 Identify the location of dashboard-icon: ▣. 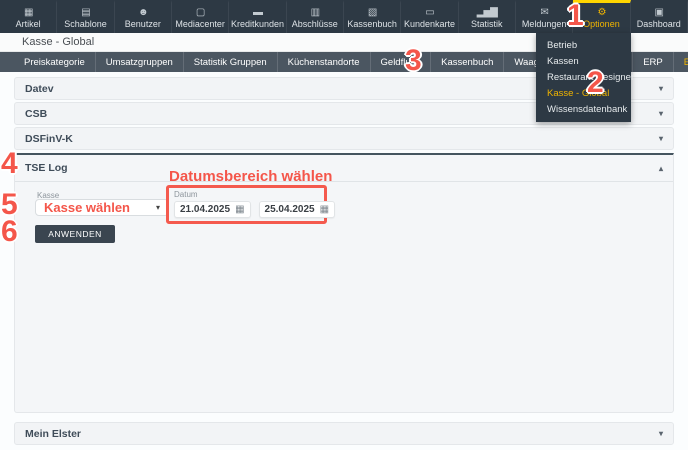
(659, 12).